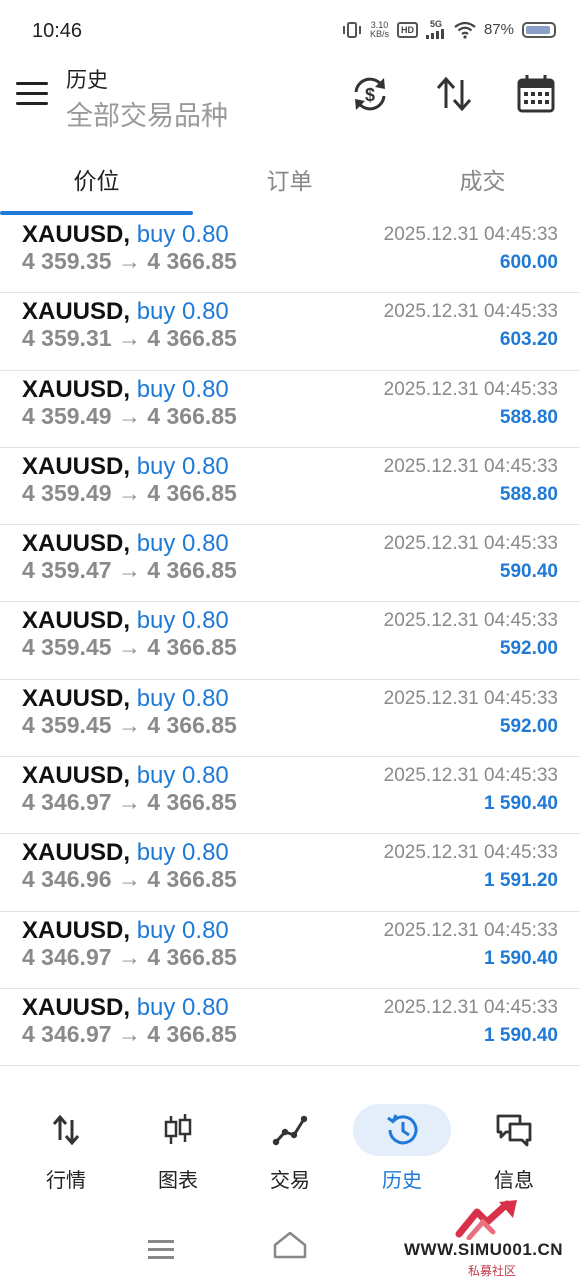  I want to click on deal-prices: 4 346.96 → 4 366.85, so click(129, 879).